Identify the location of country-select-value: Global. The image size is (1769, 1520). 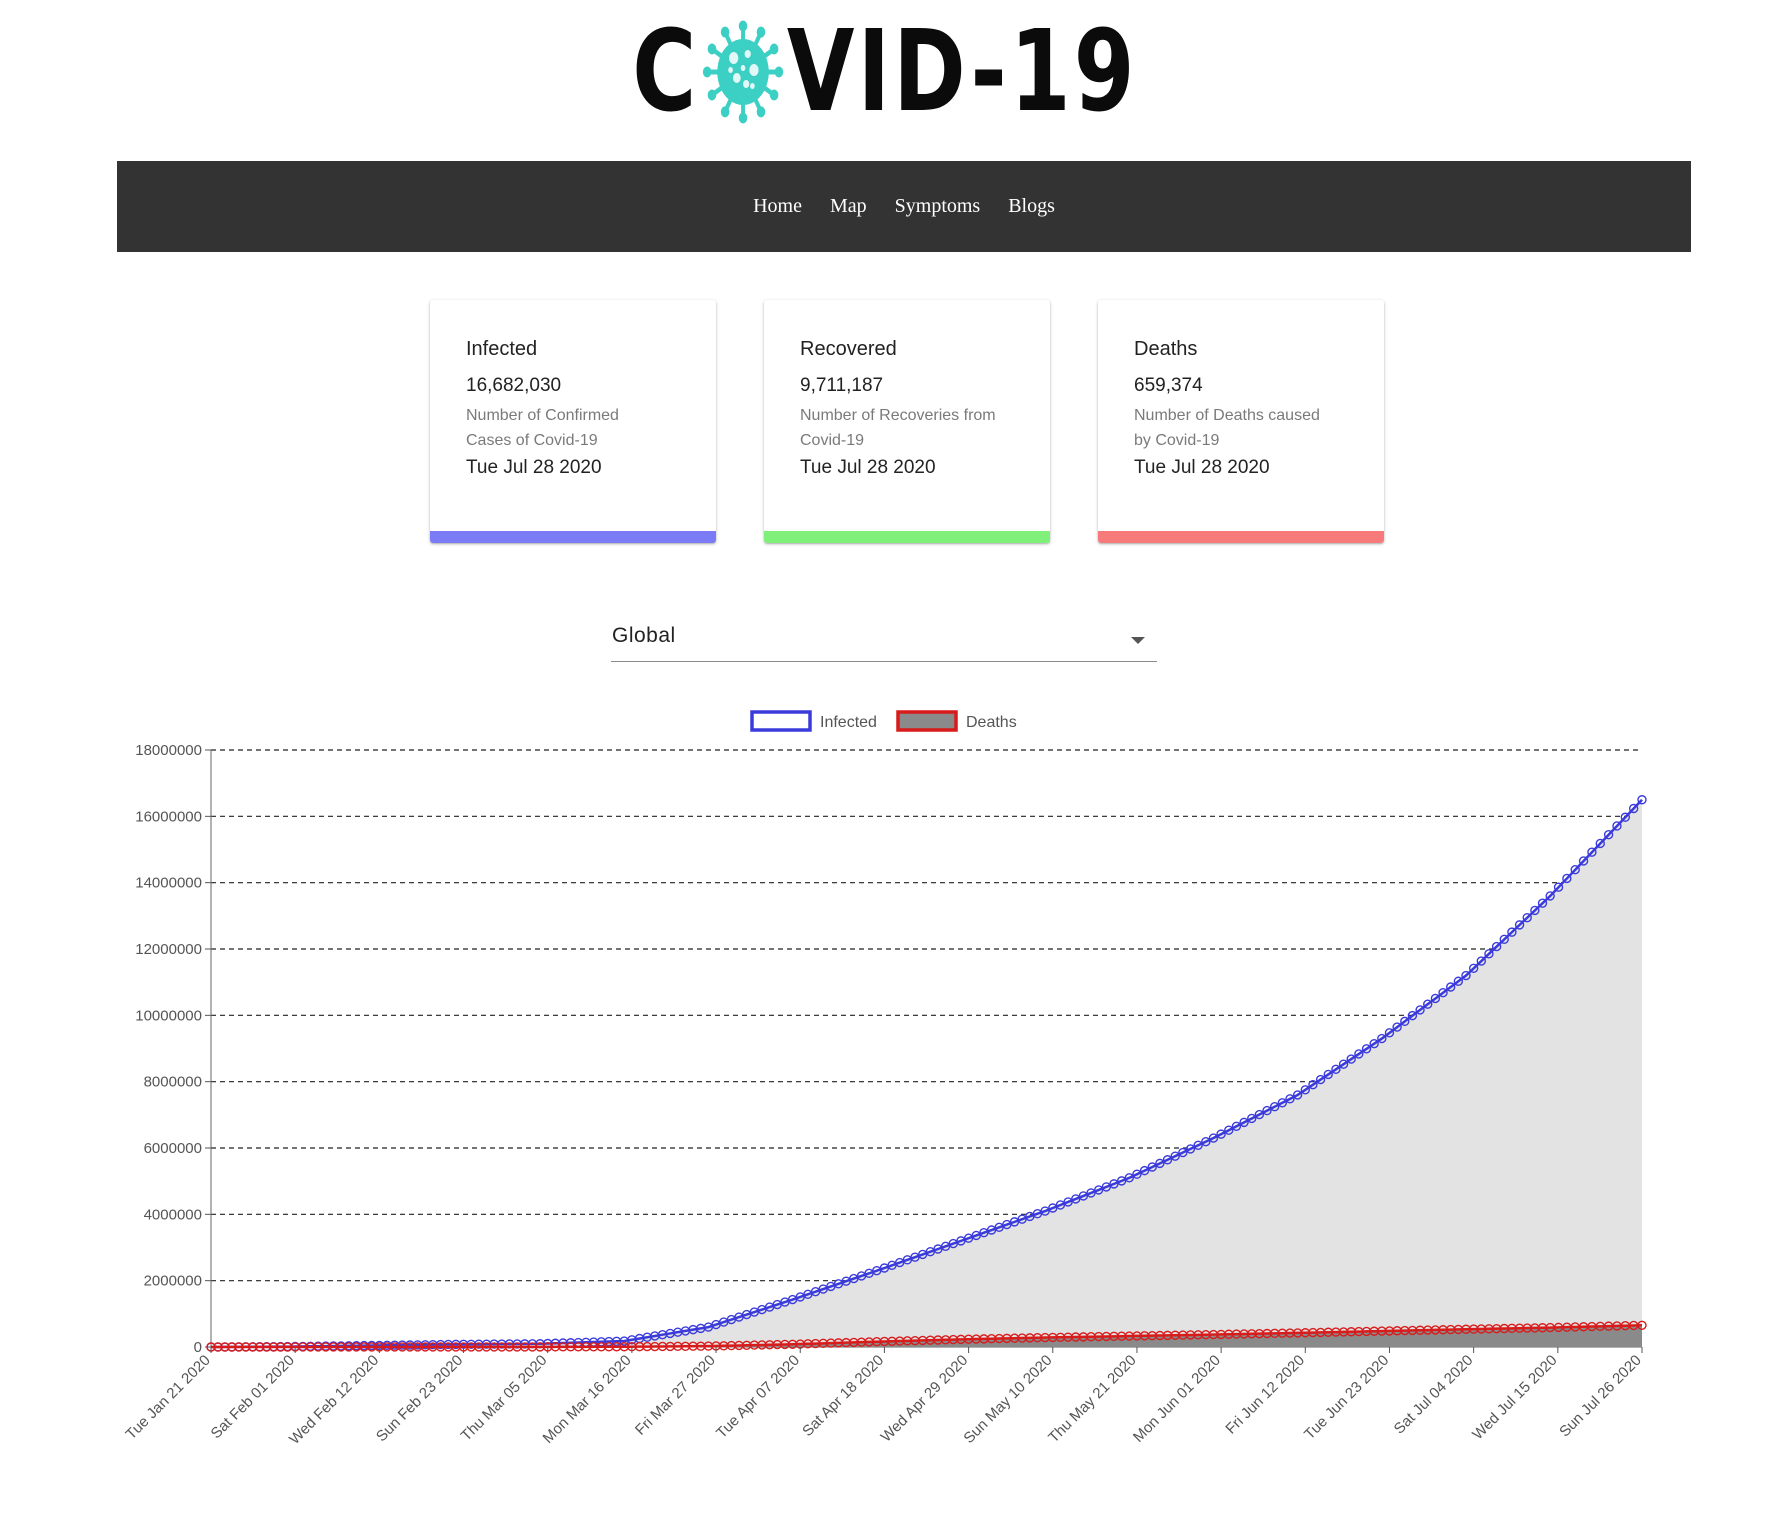
(644, 635).